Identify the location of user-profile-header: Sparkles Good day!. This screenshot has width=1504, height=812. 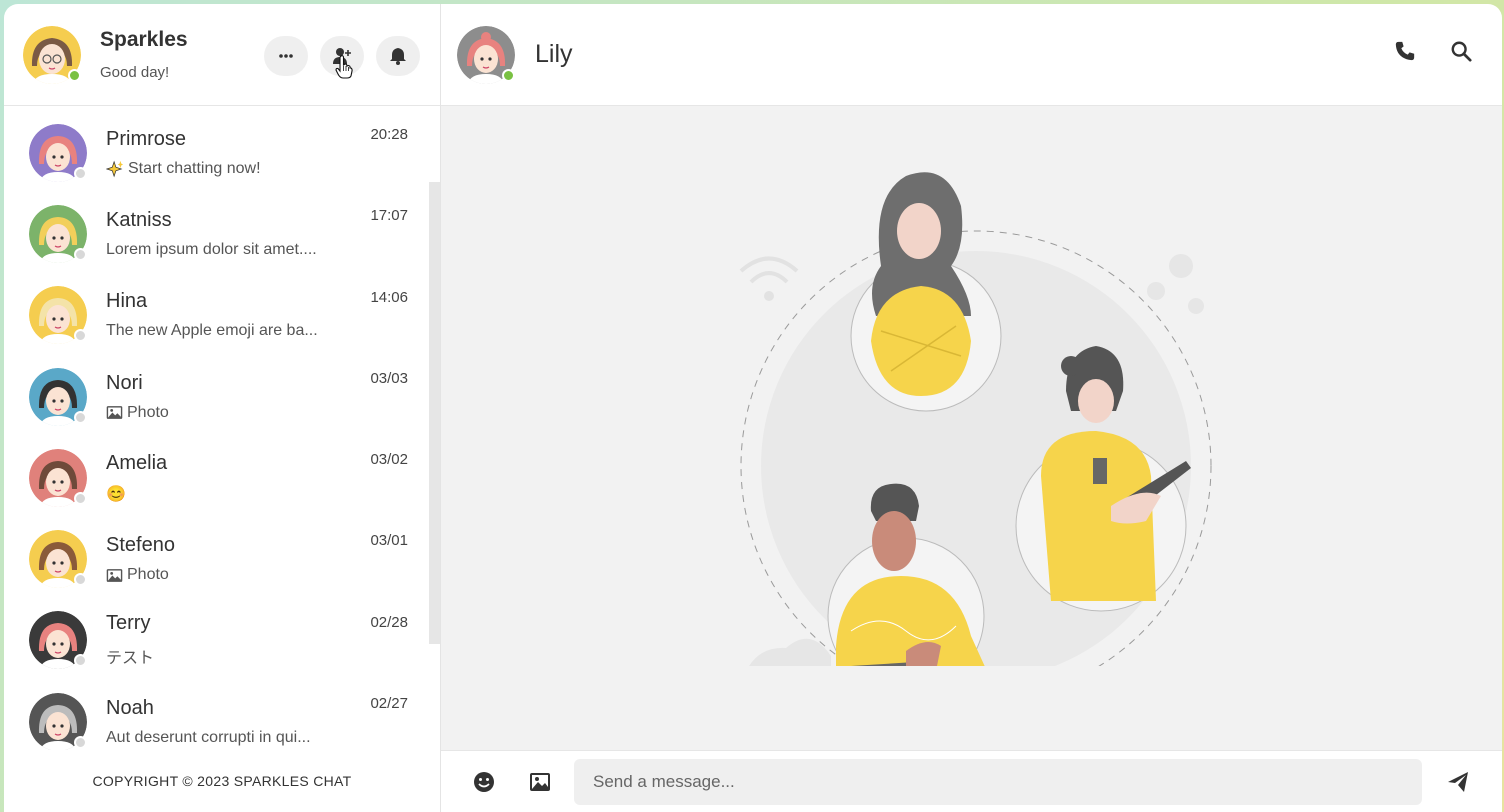
(222, 55).